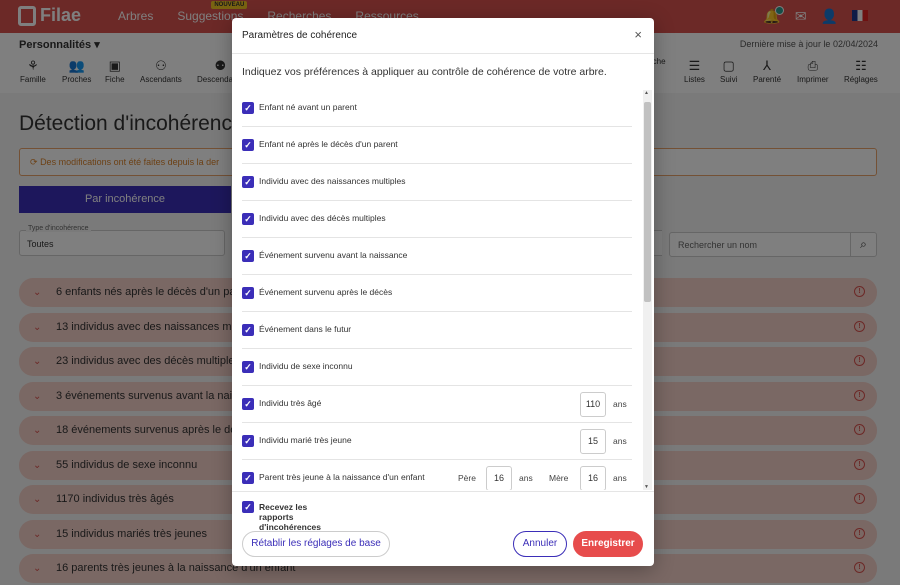 This screenshot has width=900, height=585. I want to click on max-age-input: 110, so click(593, 404).